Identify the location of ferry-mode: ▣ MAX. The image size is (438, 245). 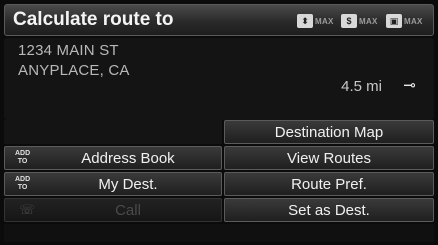
(404, 21).